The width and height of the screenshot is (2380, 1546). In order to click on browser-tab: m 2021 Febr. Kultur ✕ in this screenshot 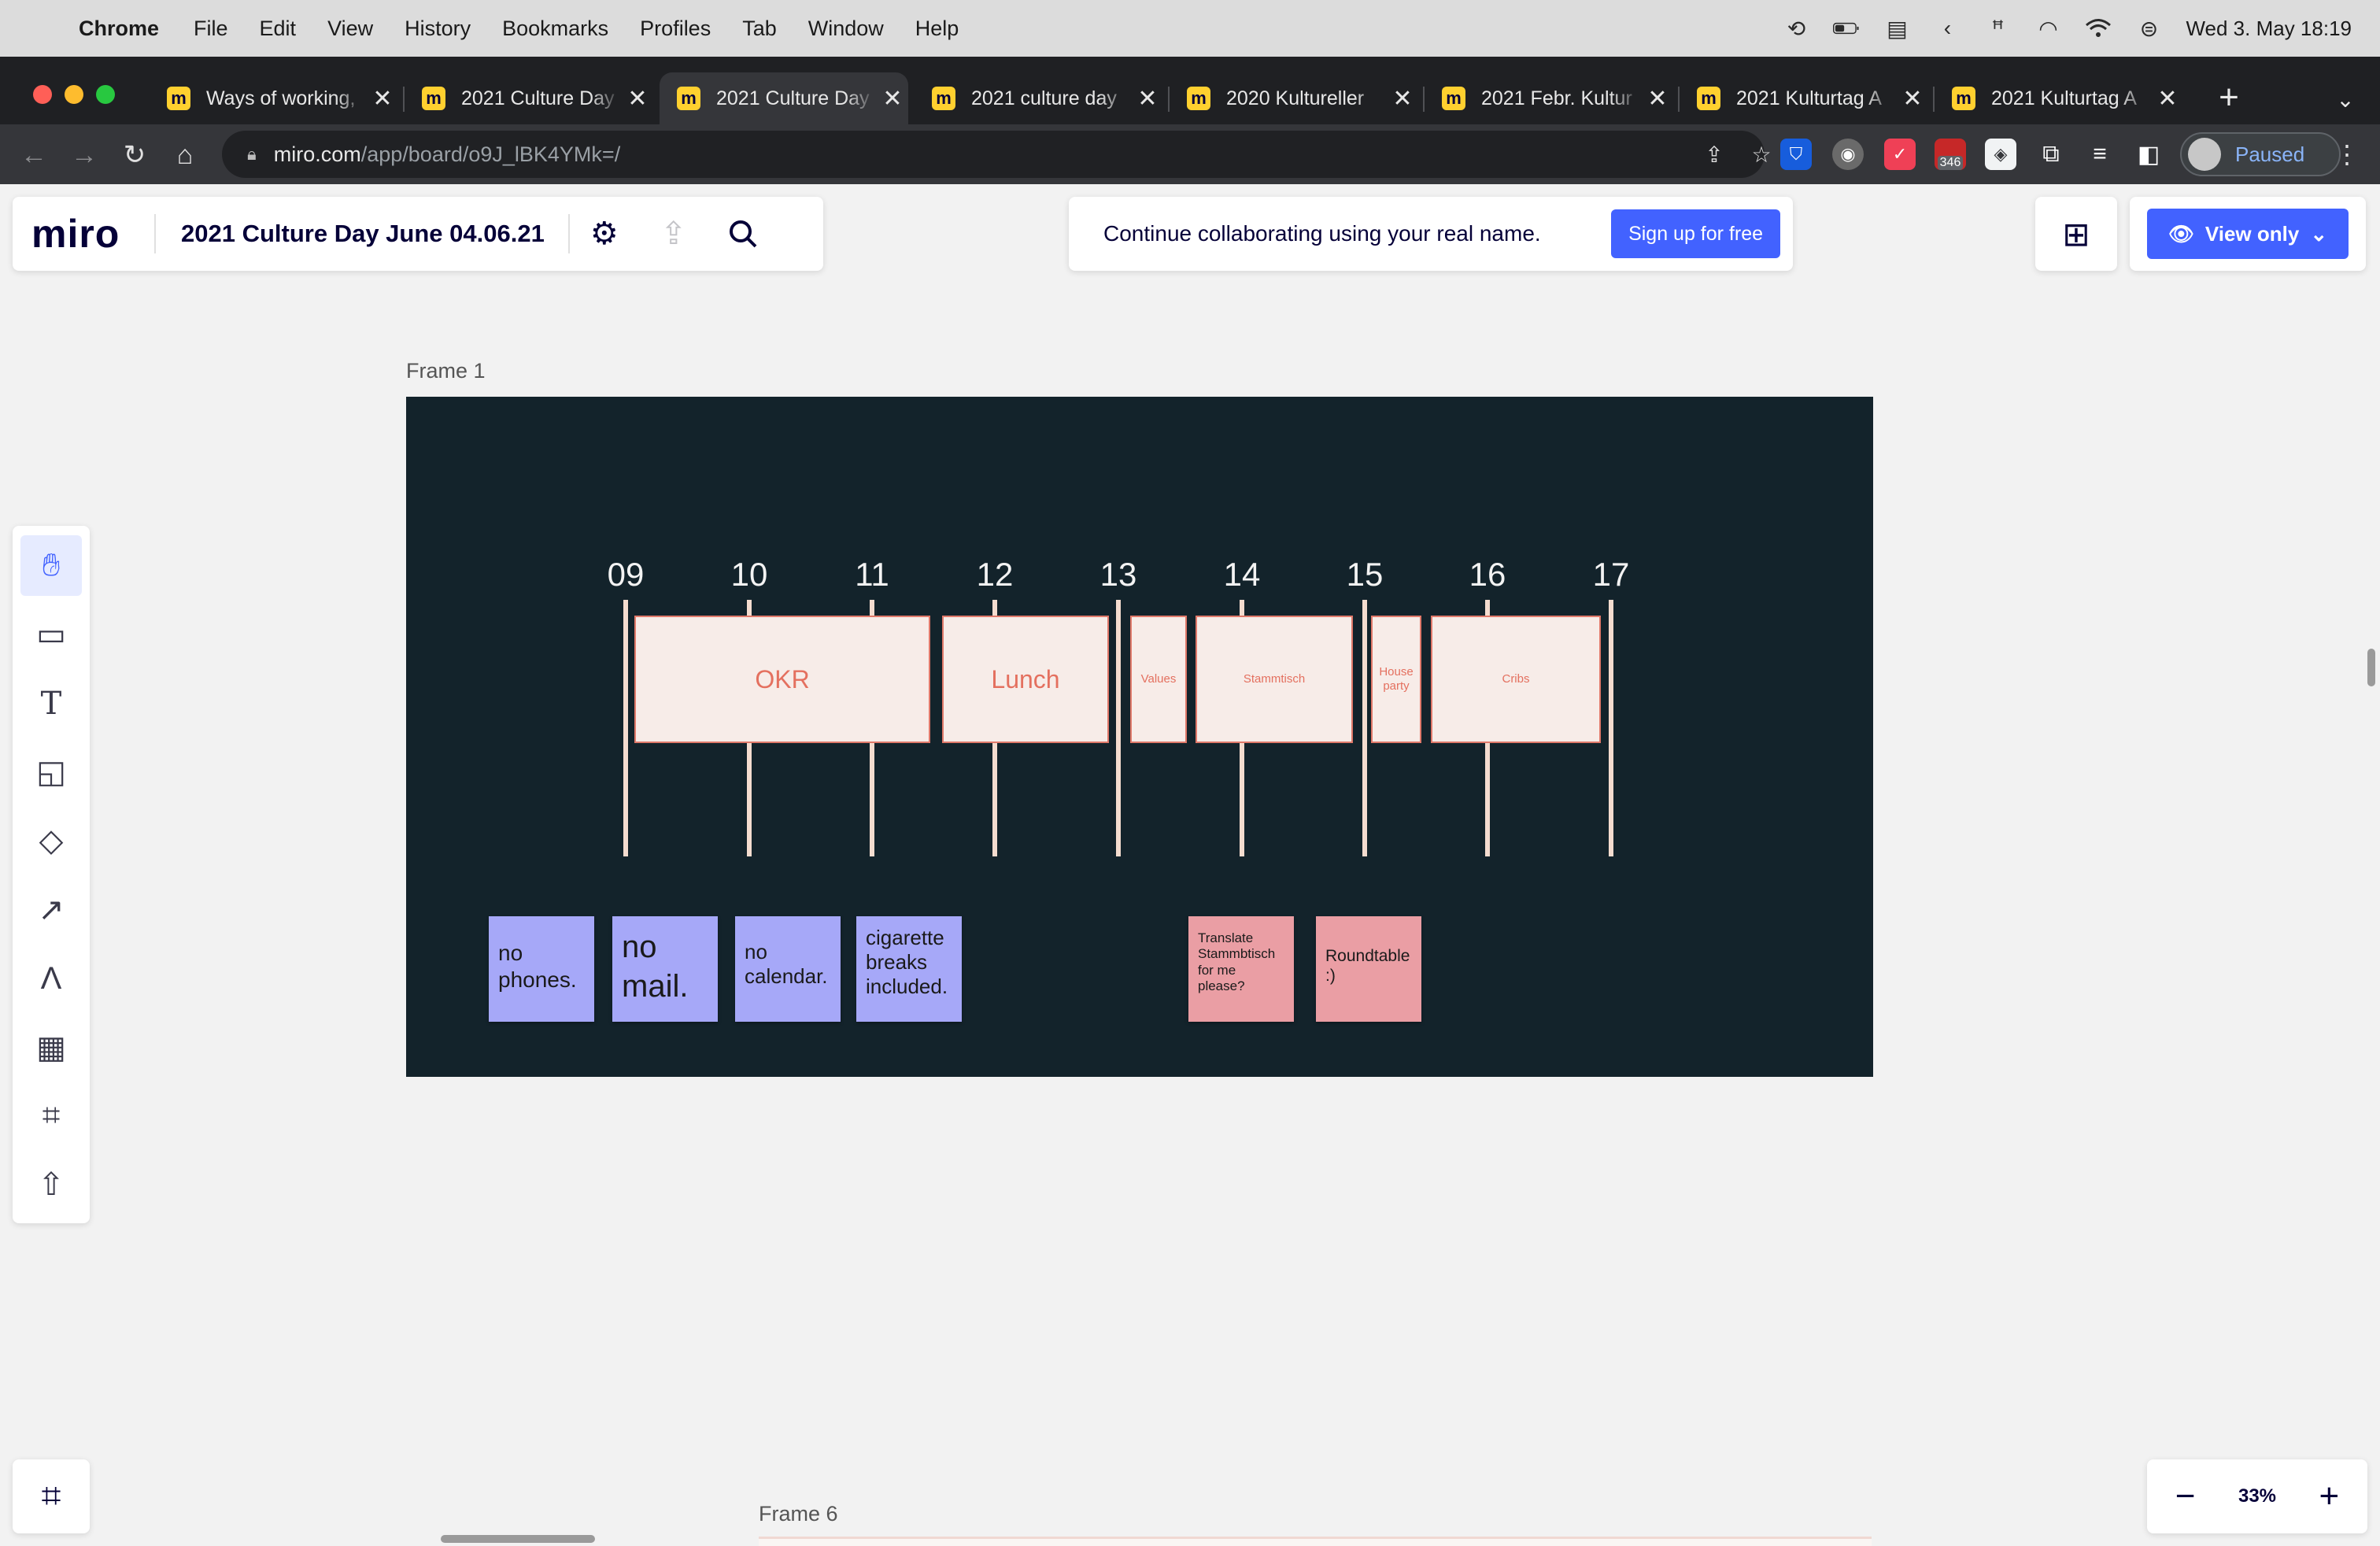, I will do `click(1549, 98)`.